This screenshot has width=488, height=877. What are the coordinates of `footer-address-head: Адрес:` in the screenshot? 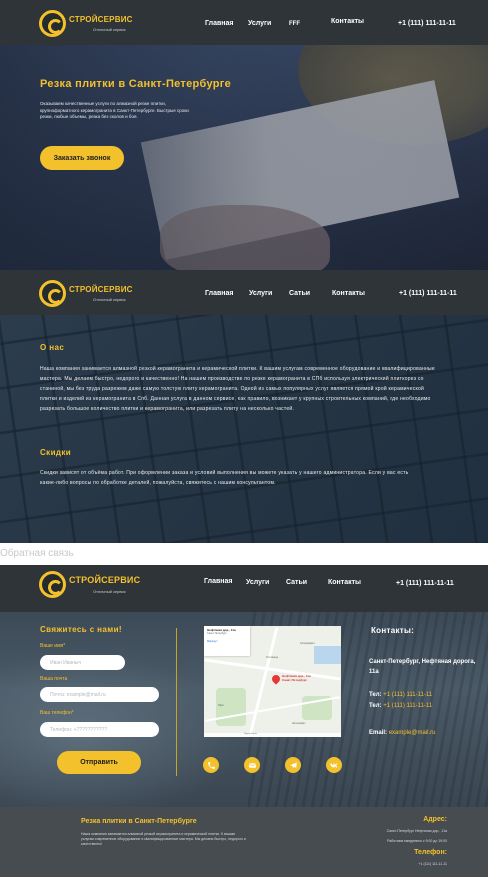 It's located at (435, 819).